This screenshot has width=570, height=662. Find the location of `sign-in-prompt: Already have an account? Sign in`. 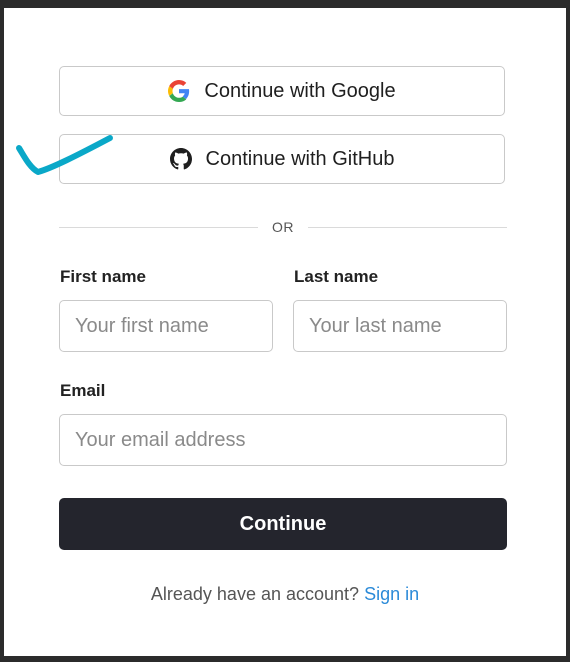

sign-in-prompt: Already have an account? Sign in is located at coordinates (285, 594).